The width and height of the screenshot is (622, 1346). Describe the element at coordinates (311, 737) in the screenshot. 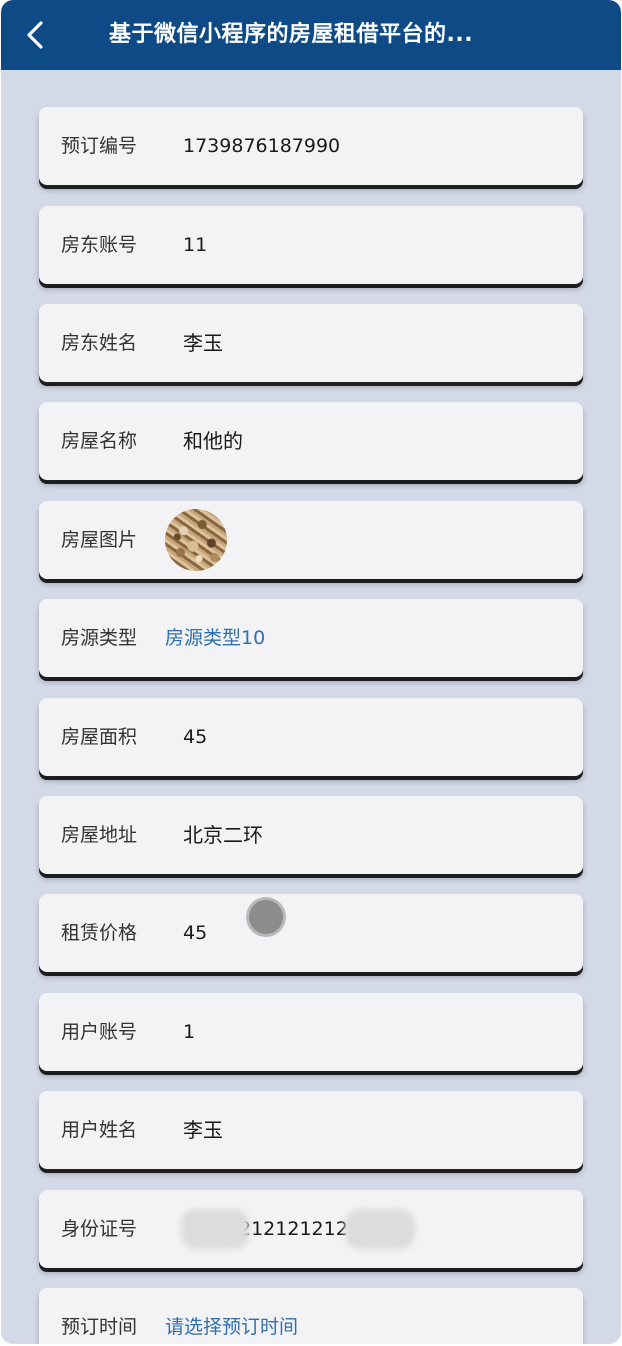

I see `field-house-area: 房屋面积 45` at that location.